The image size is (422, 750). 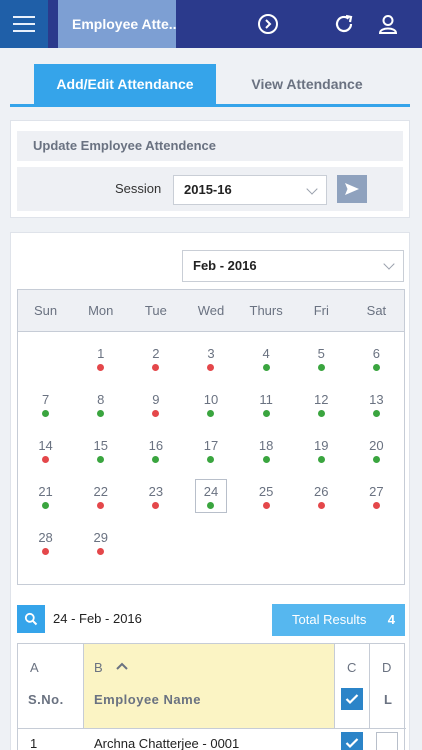 I want to click on table-row: 1 Archna Chatterjee - 0001, so click(x=212, y=739).